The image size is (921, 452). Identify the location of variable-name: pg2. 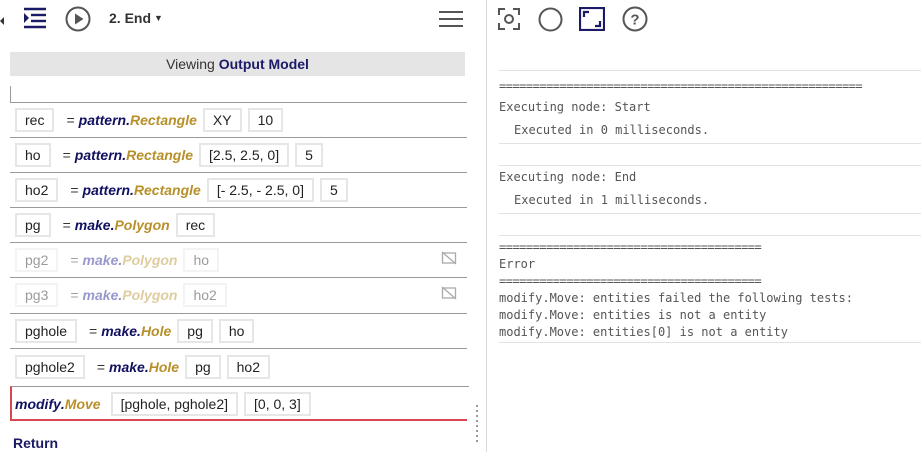
(37, 260).